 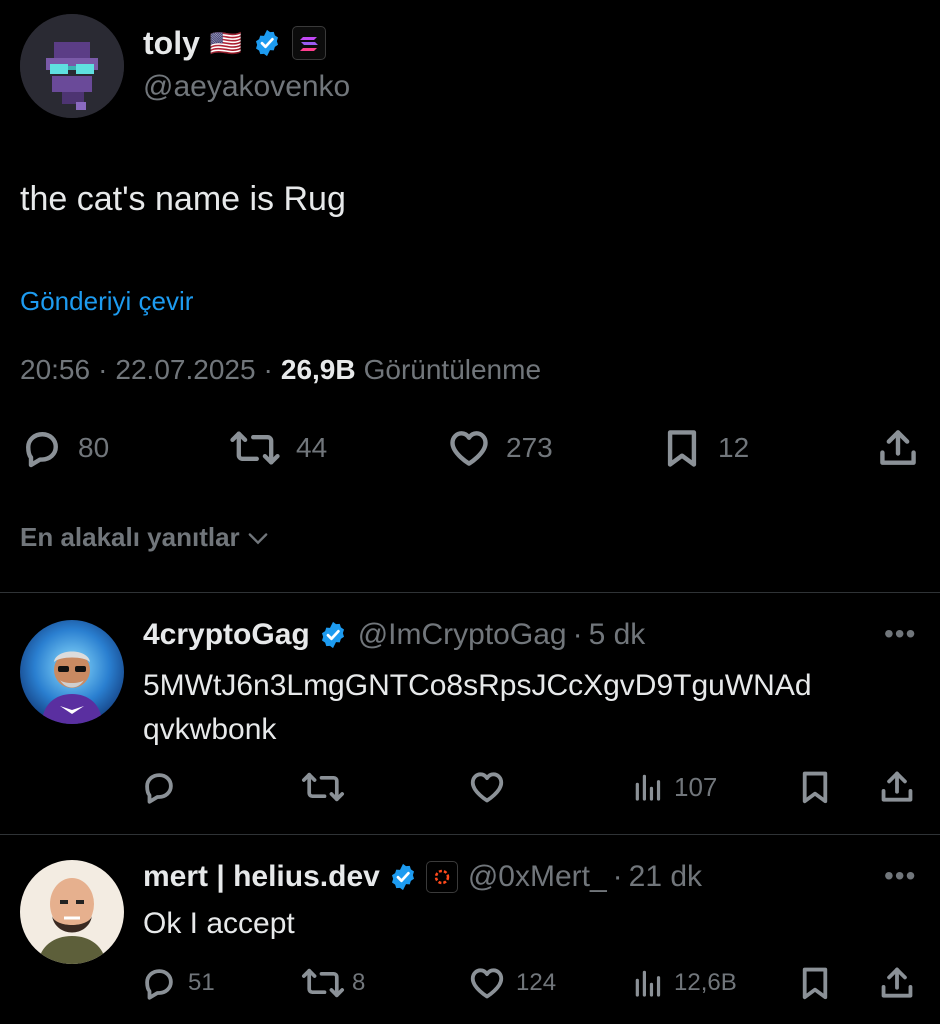 I want to click on chevron-down-icon, so click(x=258, y=538).